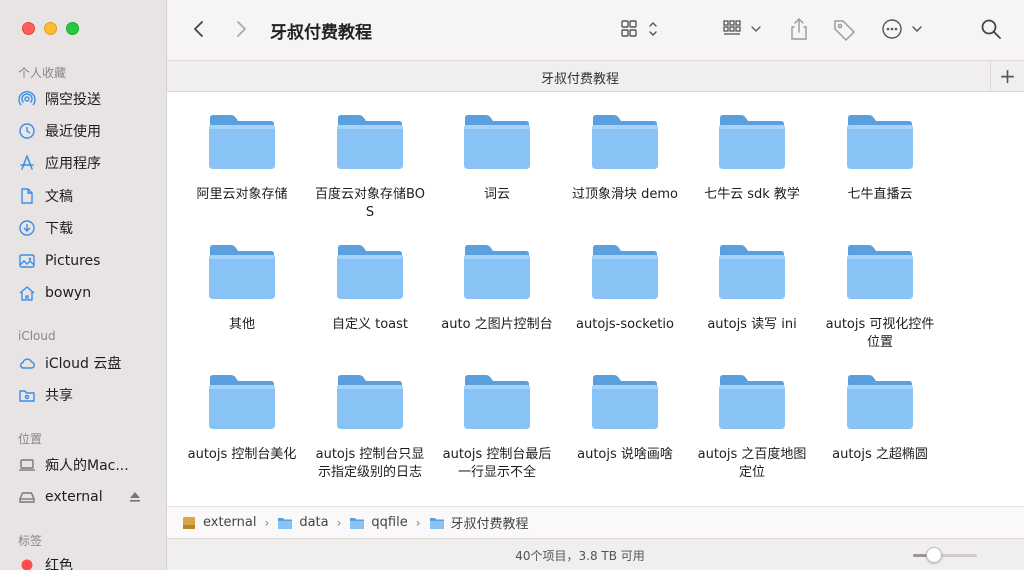 The height and width of the screenshot is (570, 1024). What do you see at coordinates (880, 298) in the screenshot?
I see `folder-item: autojs 可视化控件位置` at bounding box center [880, 298].